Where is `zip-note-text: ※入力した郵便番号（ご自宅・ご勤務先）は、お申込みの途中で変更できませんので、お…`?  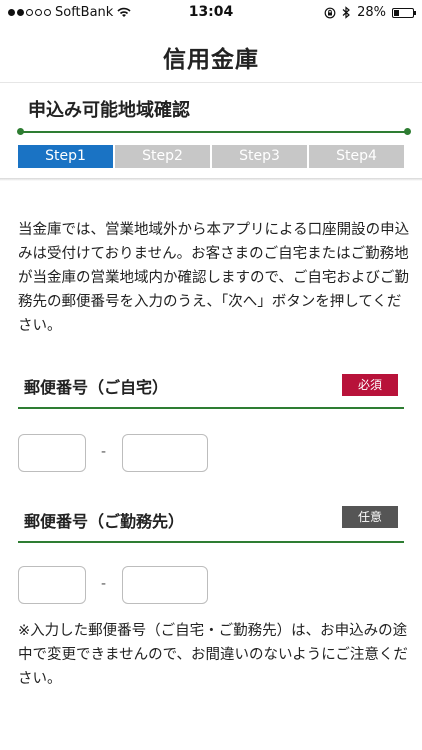 zip-note-text: ※入力した郵便番号（ご自宅・ご勤務先）は、お申込みの途中で変更できませんので、お… is located at coordinates (213, 655).